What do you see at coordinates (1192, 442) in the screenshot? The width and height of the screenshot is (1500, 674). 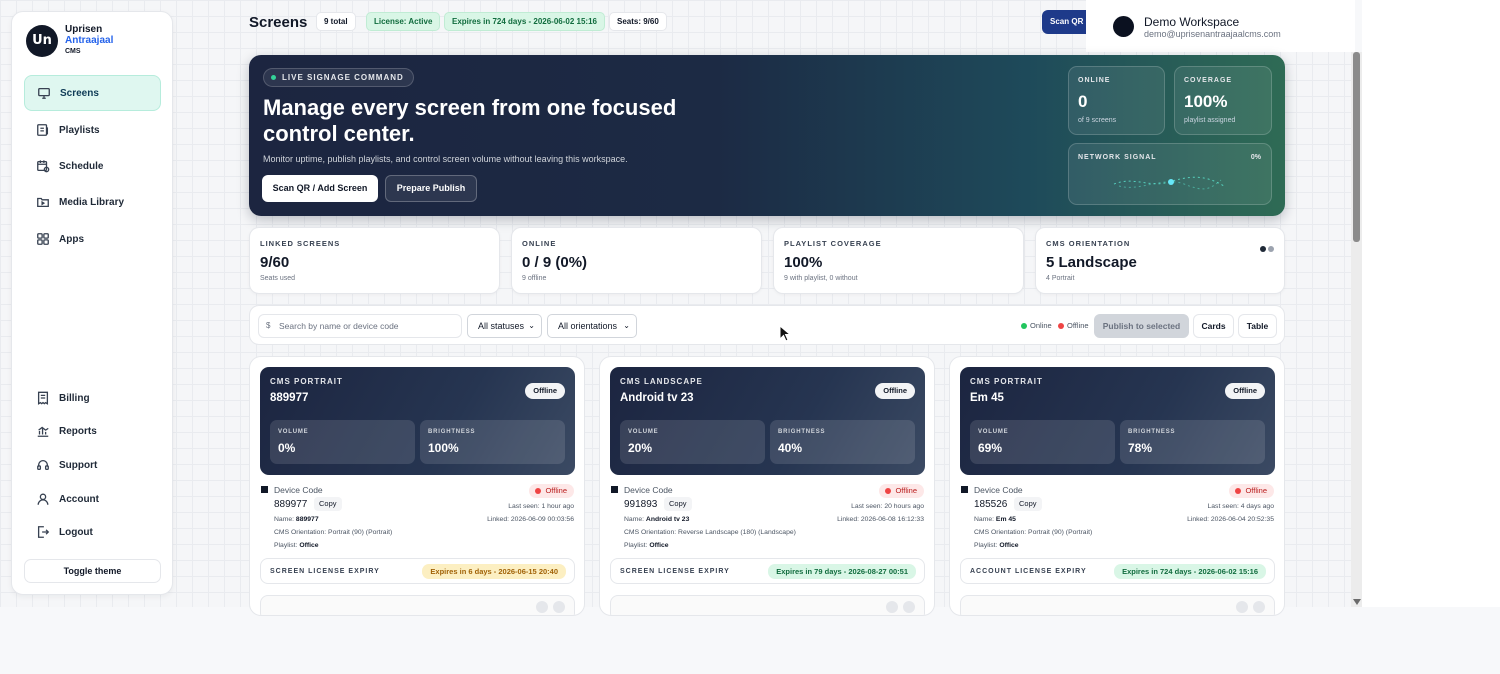 I see `brightness-box: BRIGHTNESS 78%` at bounding box center [1192, 442].